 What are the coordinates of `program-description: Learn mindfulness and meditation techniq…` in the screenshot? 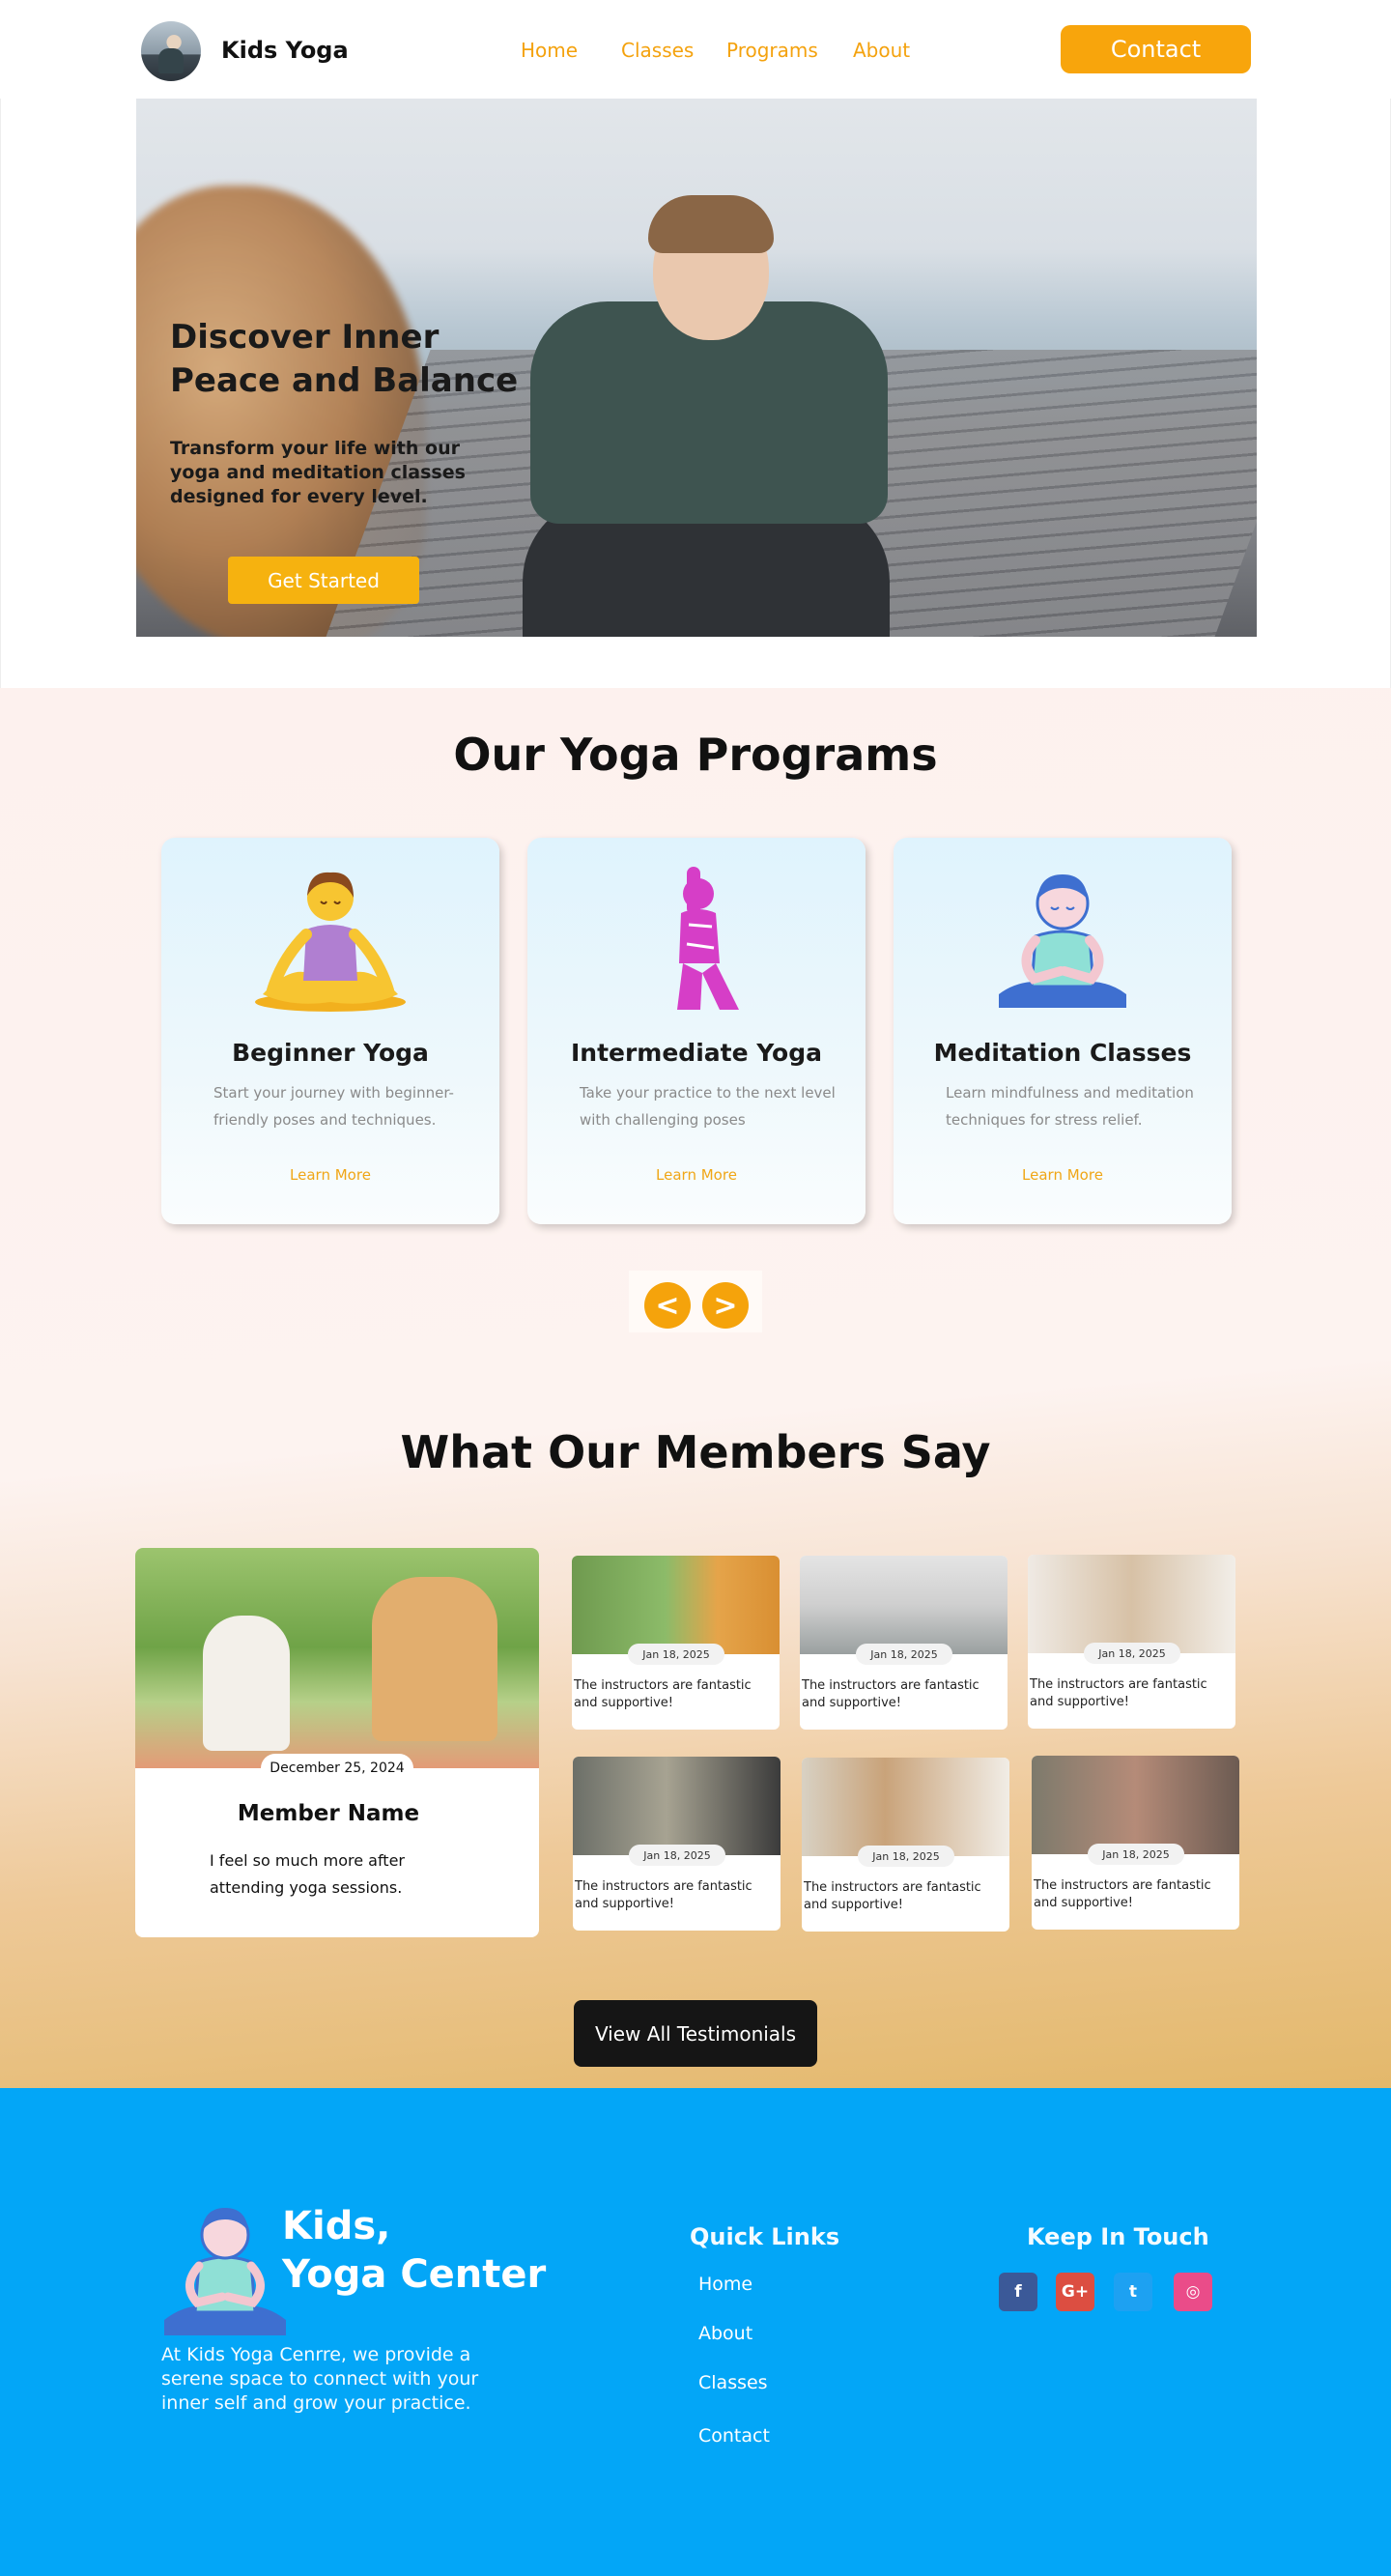 It's located at (1070, 1107).